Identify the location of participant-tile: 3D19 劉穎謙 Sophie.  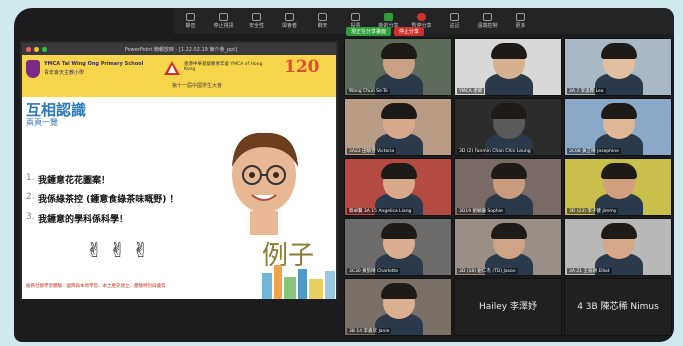
(508, 187).